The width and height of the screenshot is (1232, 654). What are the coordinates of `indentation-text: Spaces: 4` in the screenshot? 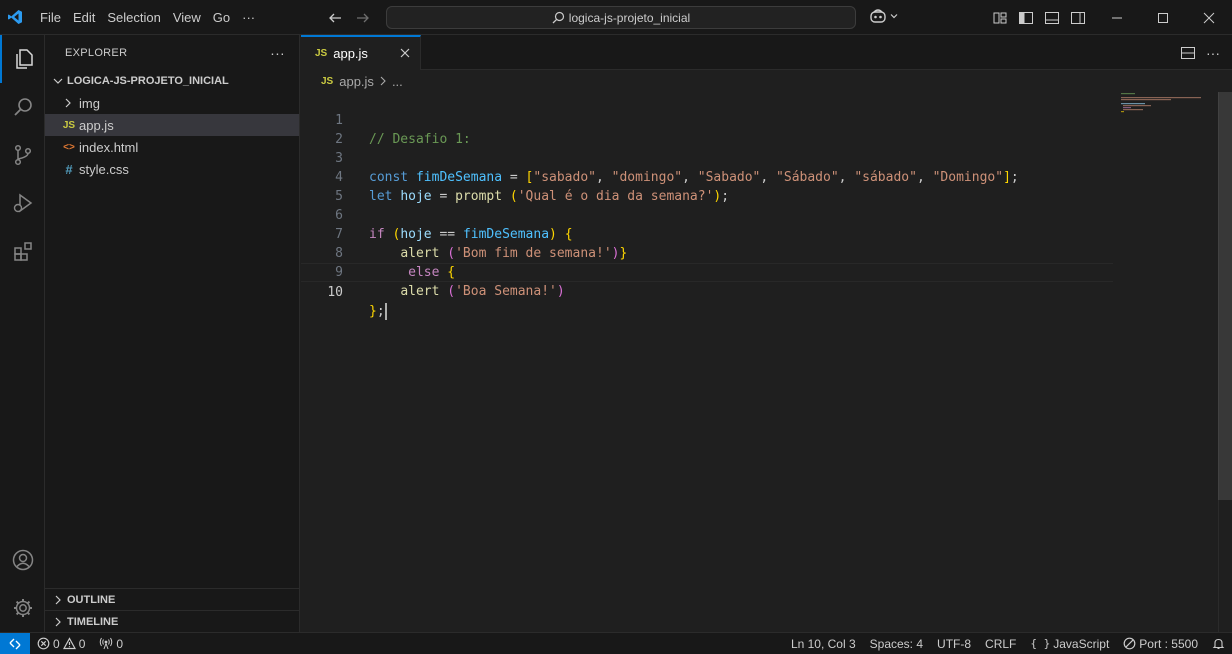 It's located at (896, 643).